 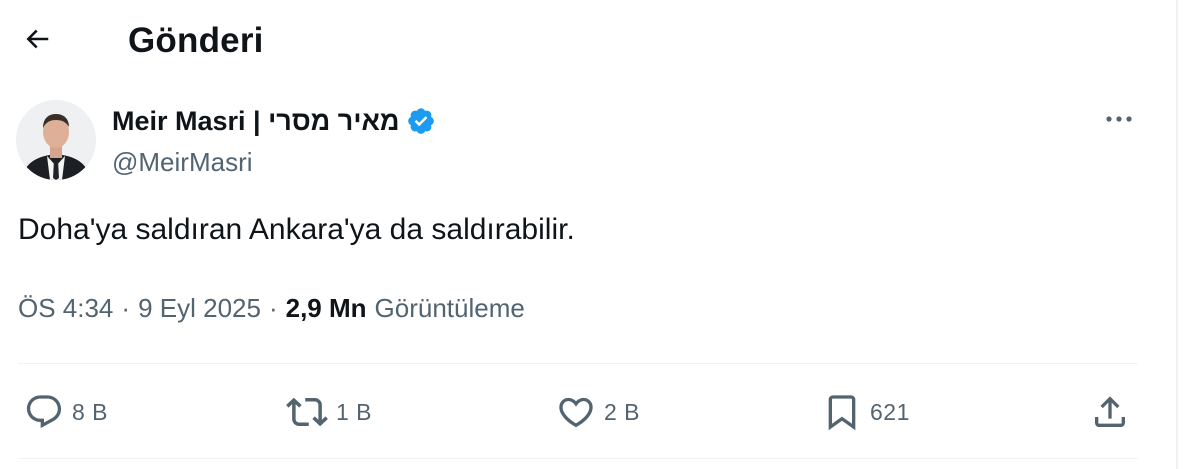 I want to click on share-button, so click(x=1110, y=412).